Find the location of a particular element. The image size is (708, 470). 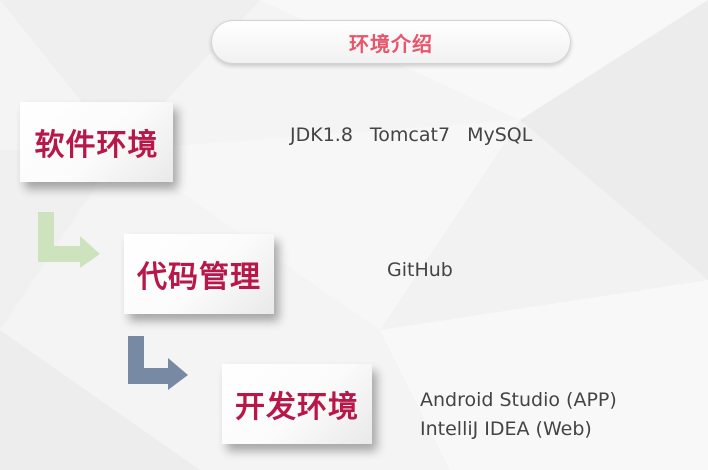

section-label: 软件环境 is located at coordinates (96, 145).